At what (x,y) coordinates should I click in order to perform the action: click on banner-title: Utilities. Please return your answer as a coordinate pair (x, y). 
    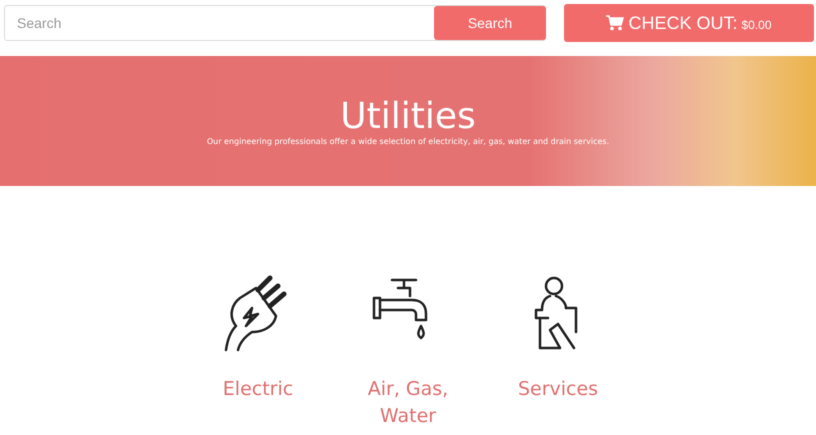
    Looking at the image, I should click on (408, 116).